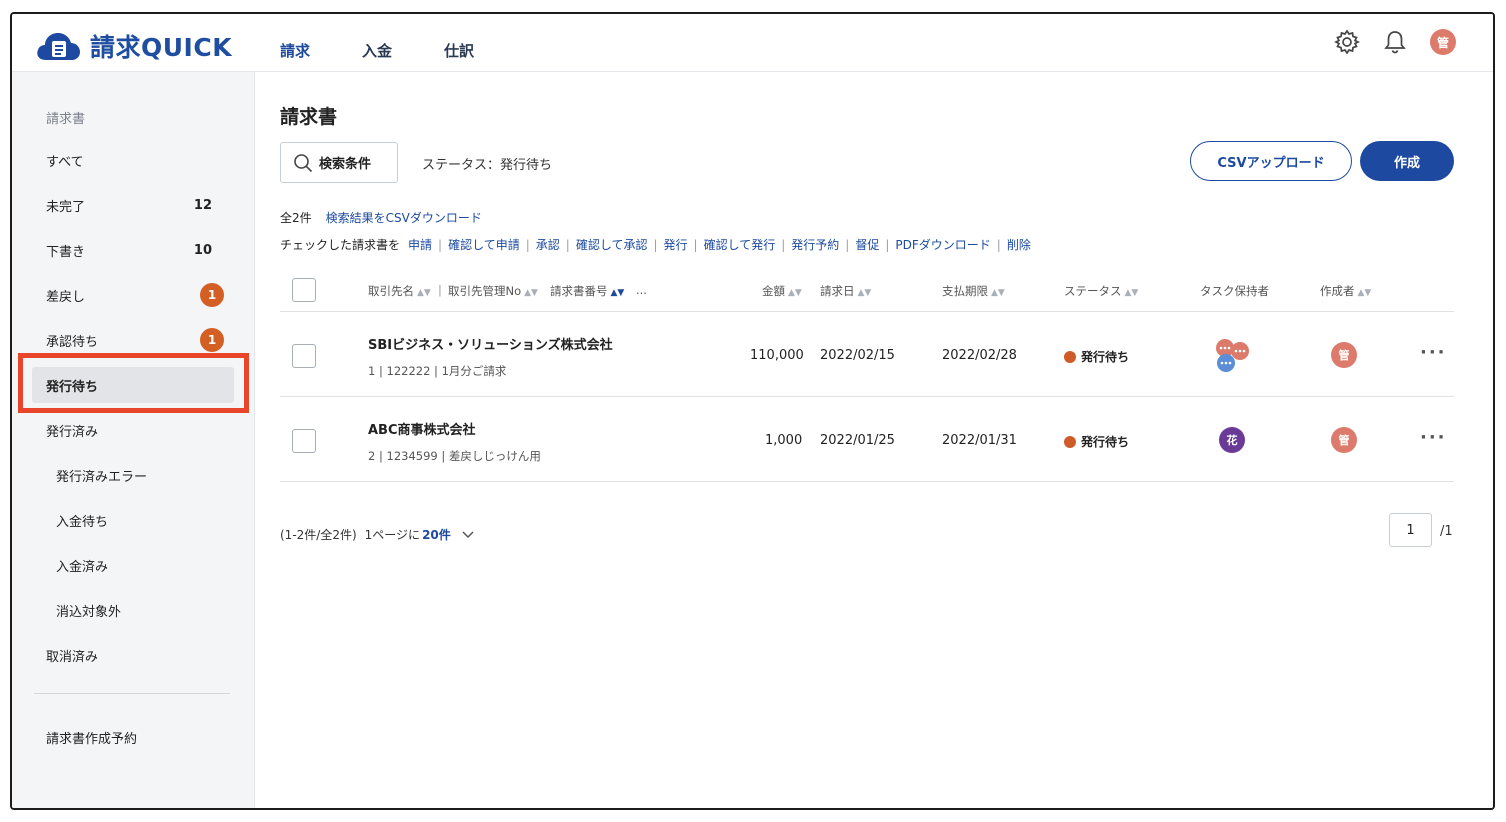  What do you see at coordinates (1271, 161) in the screenshot?
I see `csv-upload-button: CSVアップロード` at bounding box center [1271, 161].